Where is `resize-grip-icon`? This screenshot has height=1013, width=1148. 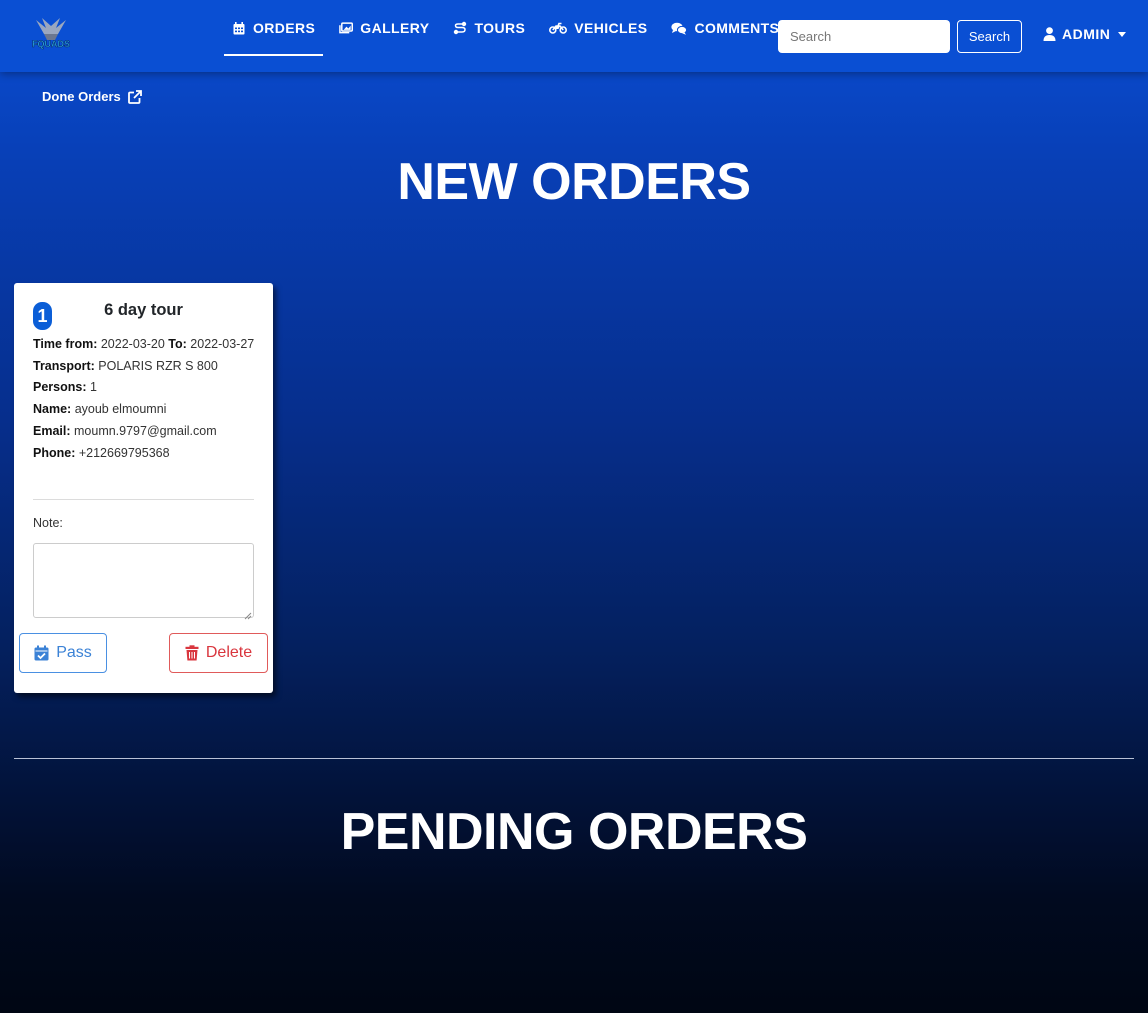
resize-grip-icon is located at coordinates (248, 613).